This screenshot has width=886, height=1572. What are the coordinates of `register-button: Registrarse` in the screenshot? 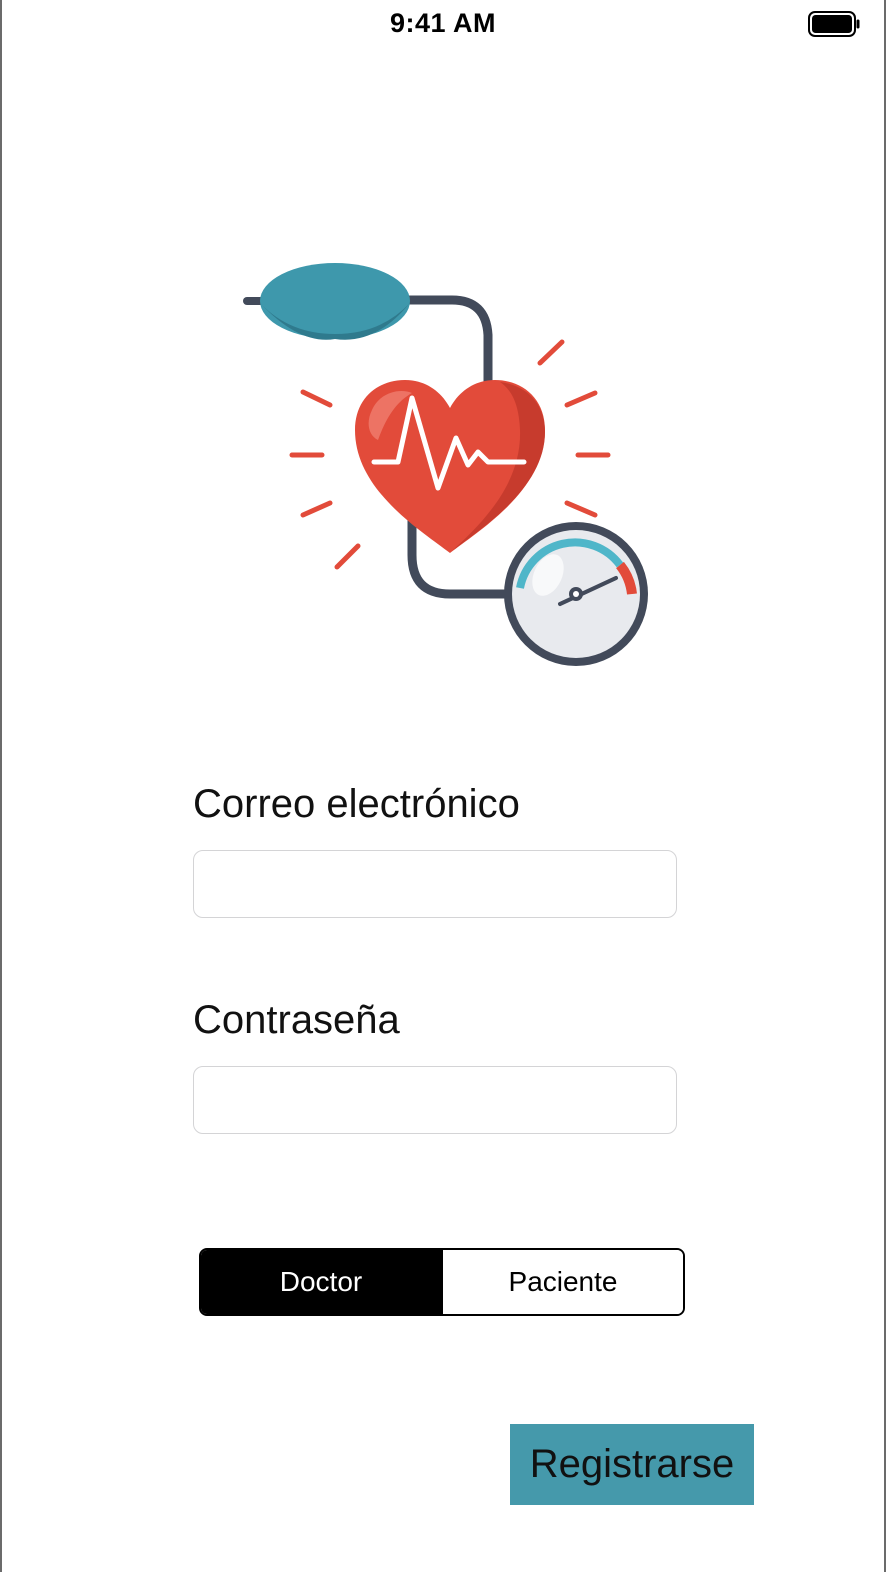 It's located at (632, 1464).